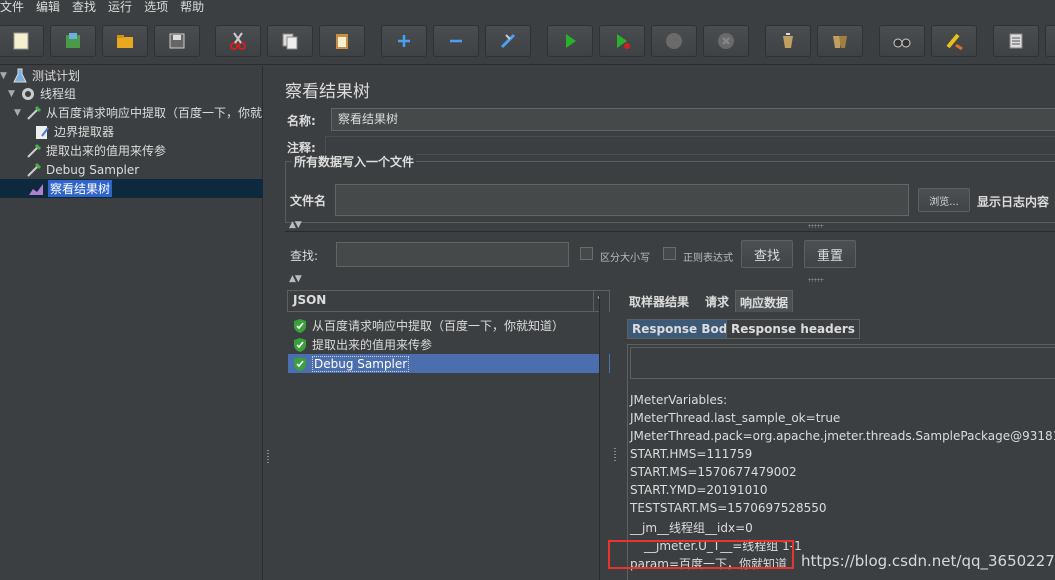  Describe the element at coordinates (615, 454) in the screenshot. I see `results-divider-grip` at that location.